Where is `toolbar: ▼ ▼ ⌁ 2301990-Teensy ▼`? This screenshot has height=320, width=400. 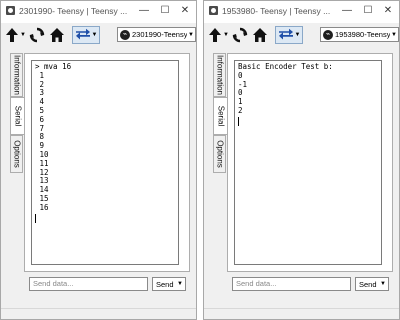 toolbar: ▼ ▼ ⌁ 2301990-Teensy ▼ is located at coordinates (98, 35).